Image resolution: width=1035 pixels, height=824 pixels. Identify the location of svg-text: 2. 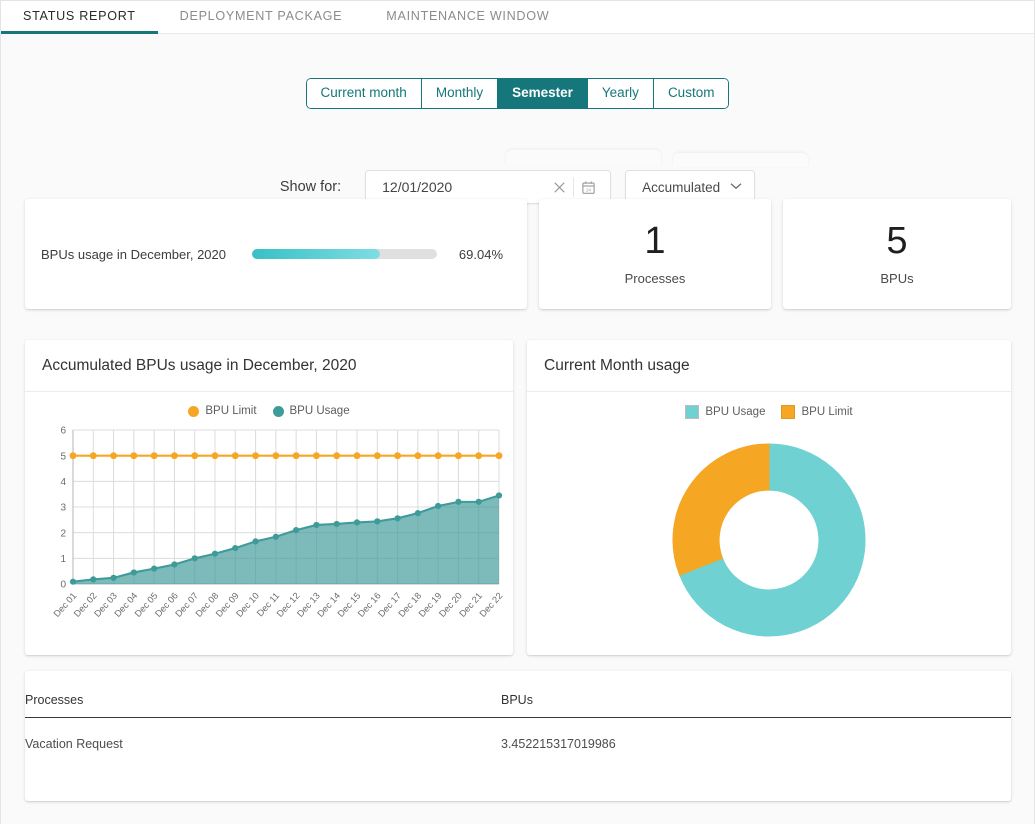
(63, 533).